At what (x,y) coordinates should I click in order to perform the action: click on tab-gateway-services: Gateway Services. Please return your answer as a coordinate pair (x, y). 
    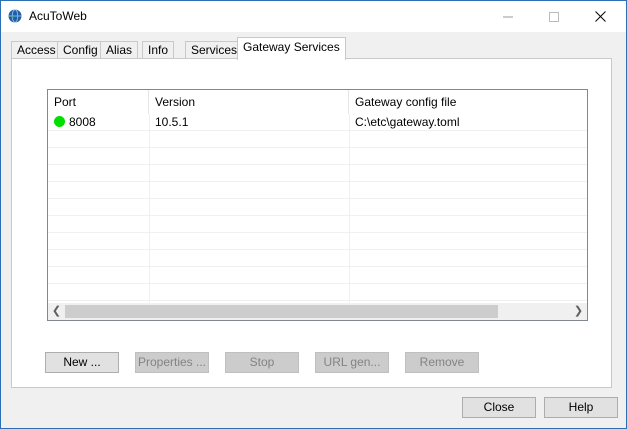
    Looking at the image, I should click on (291, 48).